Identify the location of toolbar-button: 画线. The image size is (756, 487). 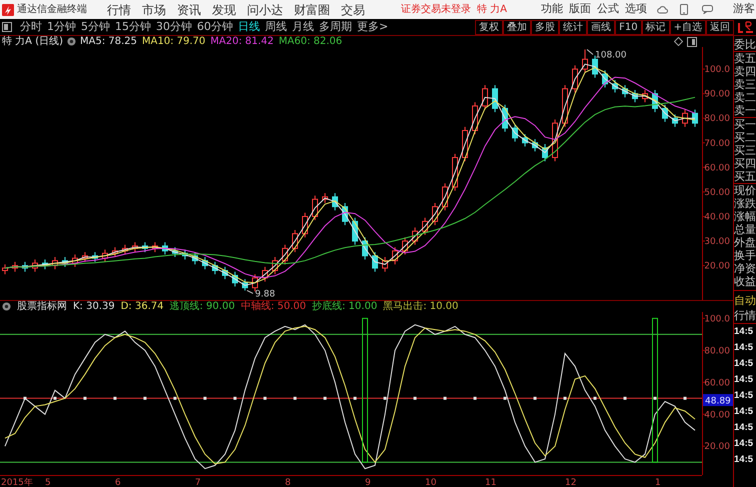
(601, 27).